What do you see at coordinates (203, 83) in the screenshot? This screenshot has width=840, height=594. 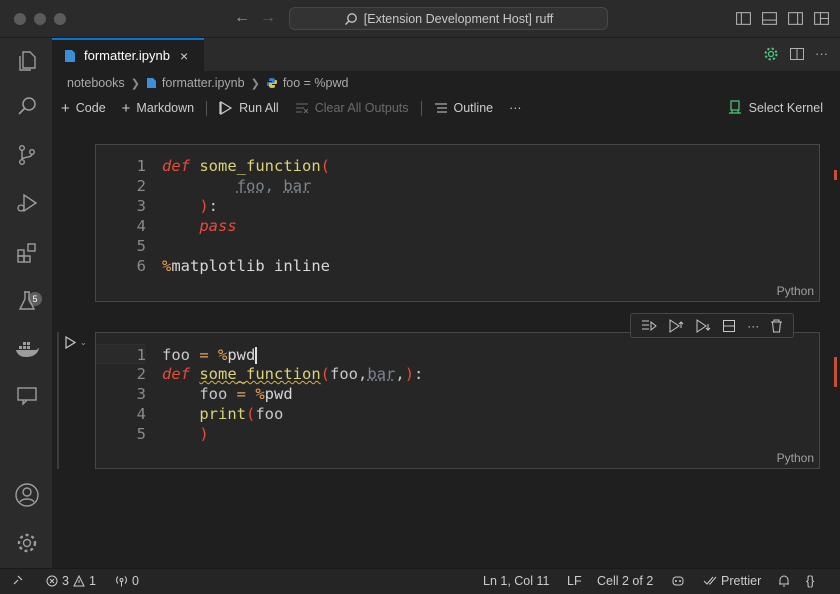 I see `breadcrumb-file: formatter.ipynb` at bounding box center [203, 83].